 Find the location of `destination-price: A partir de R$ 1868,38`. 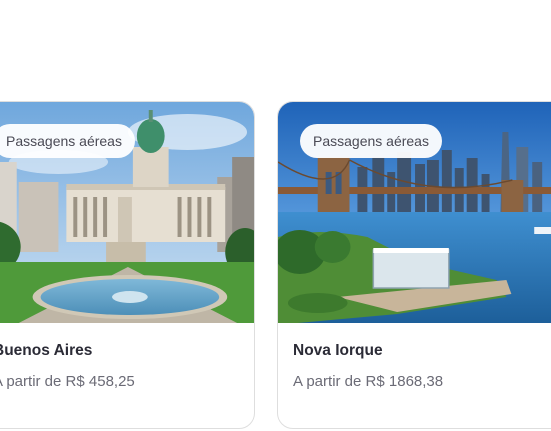

destination-price: A partir de R$ 1868,38 is located at coordinates (368, 381).